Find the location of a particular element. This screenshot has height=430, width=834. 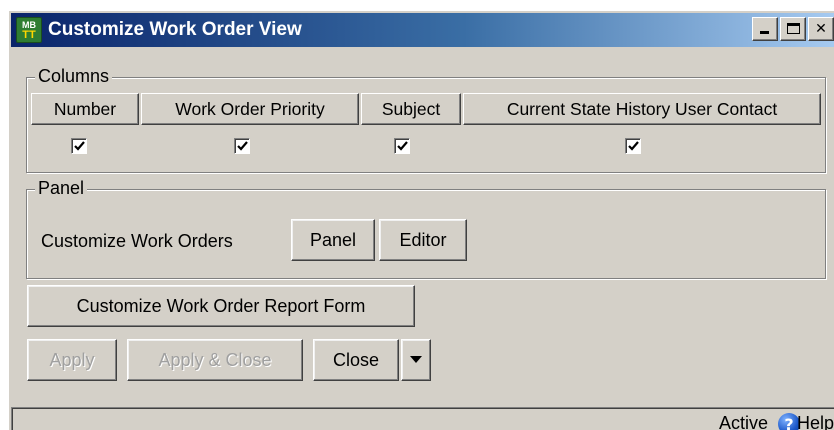

apply-button: Apply is located at coordinates (72, 360).